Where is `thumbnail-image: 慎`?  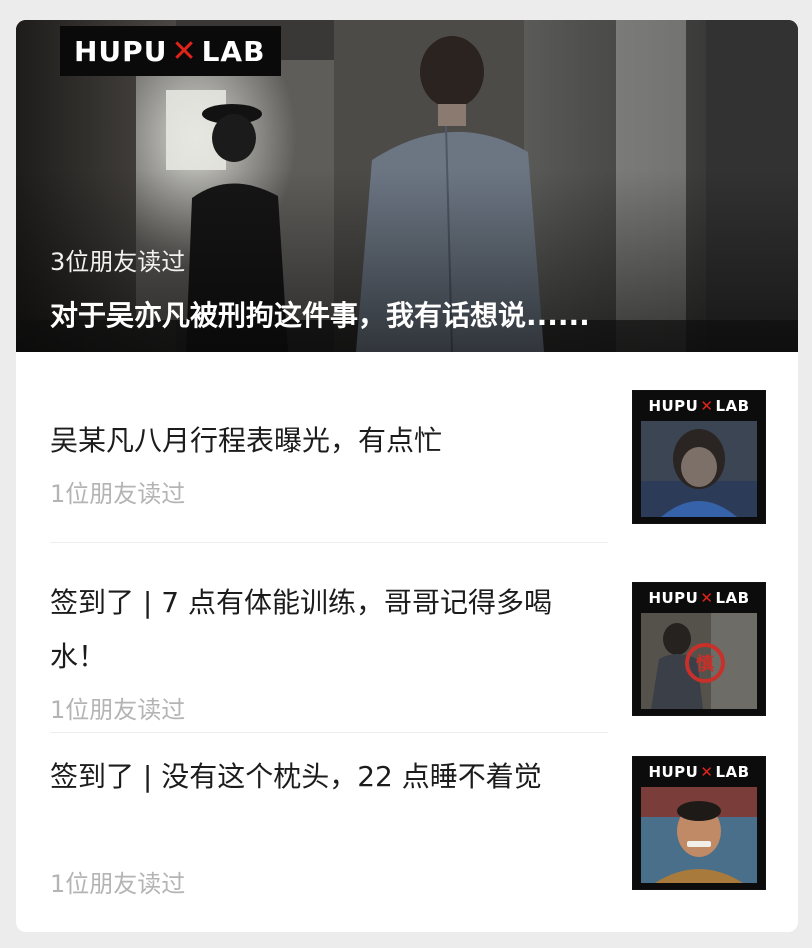 thumbnail-image: 慎 is located at coordinates (699, 661).